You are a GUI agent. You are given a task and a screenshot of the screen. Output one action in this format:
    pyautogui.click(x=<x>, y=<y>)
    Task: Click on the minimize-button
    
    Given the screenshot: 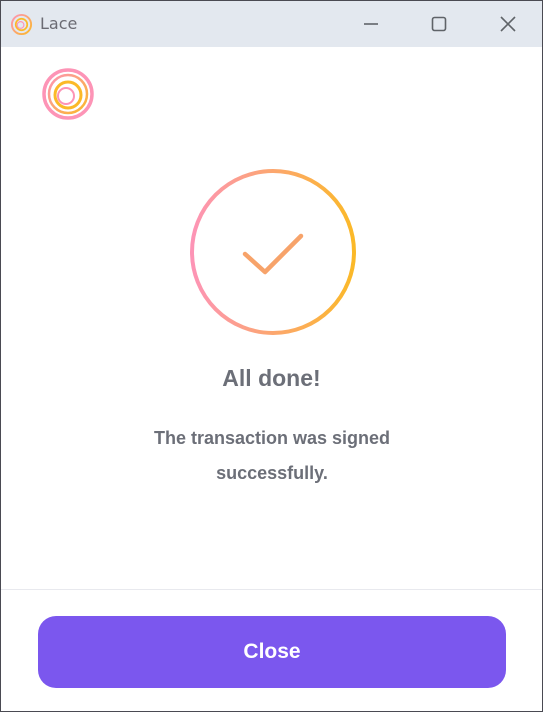 What is the action you would take?
    pyautogui.click(x=371, y=24)
    